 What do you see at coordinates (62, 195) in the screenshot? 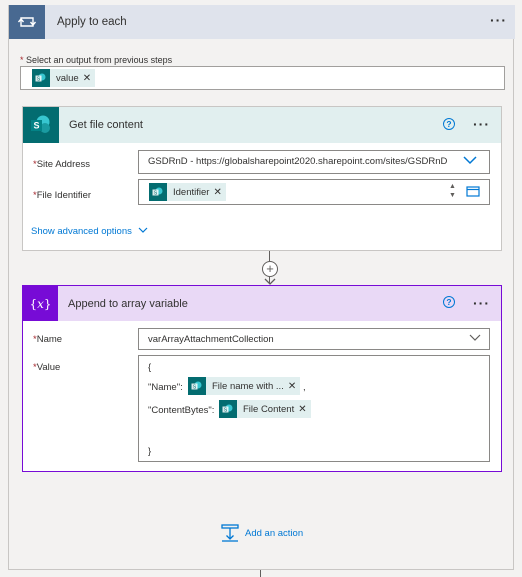
I see `file-identifier-label: *File Identifier` at bounding box center [62, 195].